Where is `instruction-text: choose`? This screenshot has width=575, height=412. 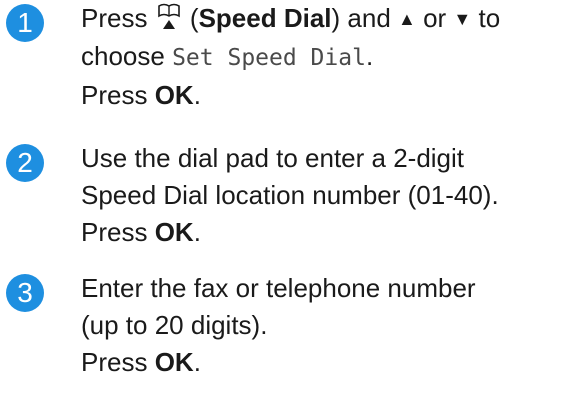 instruction-text: choose is located at coordinates (127, 56).